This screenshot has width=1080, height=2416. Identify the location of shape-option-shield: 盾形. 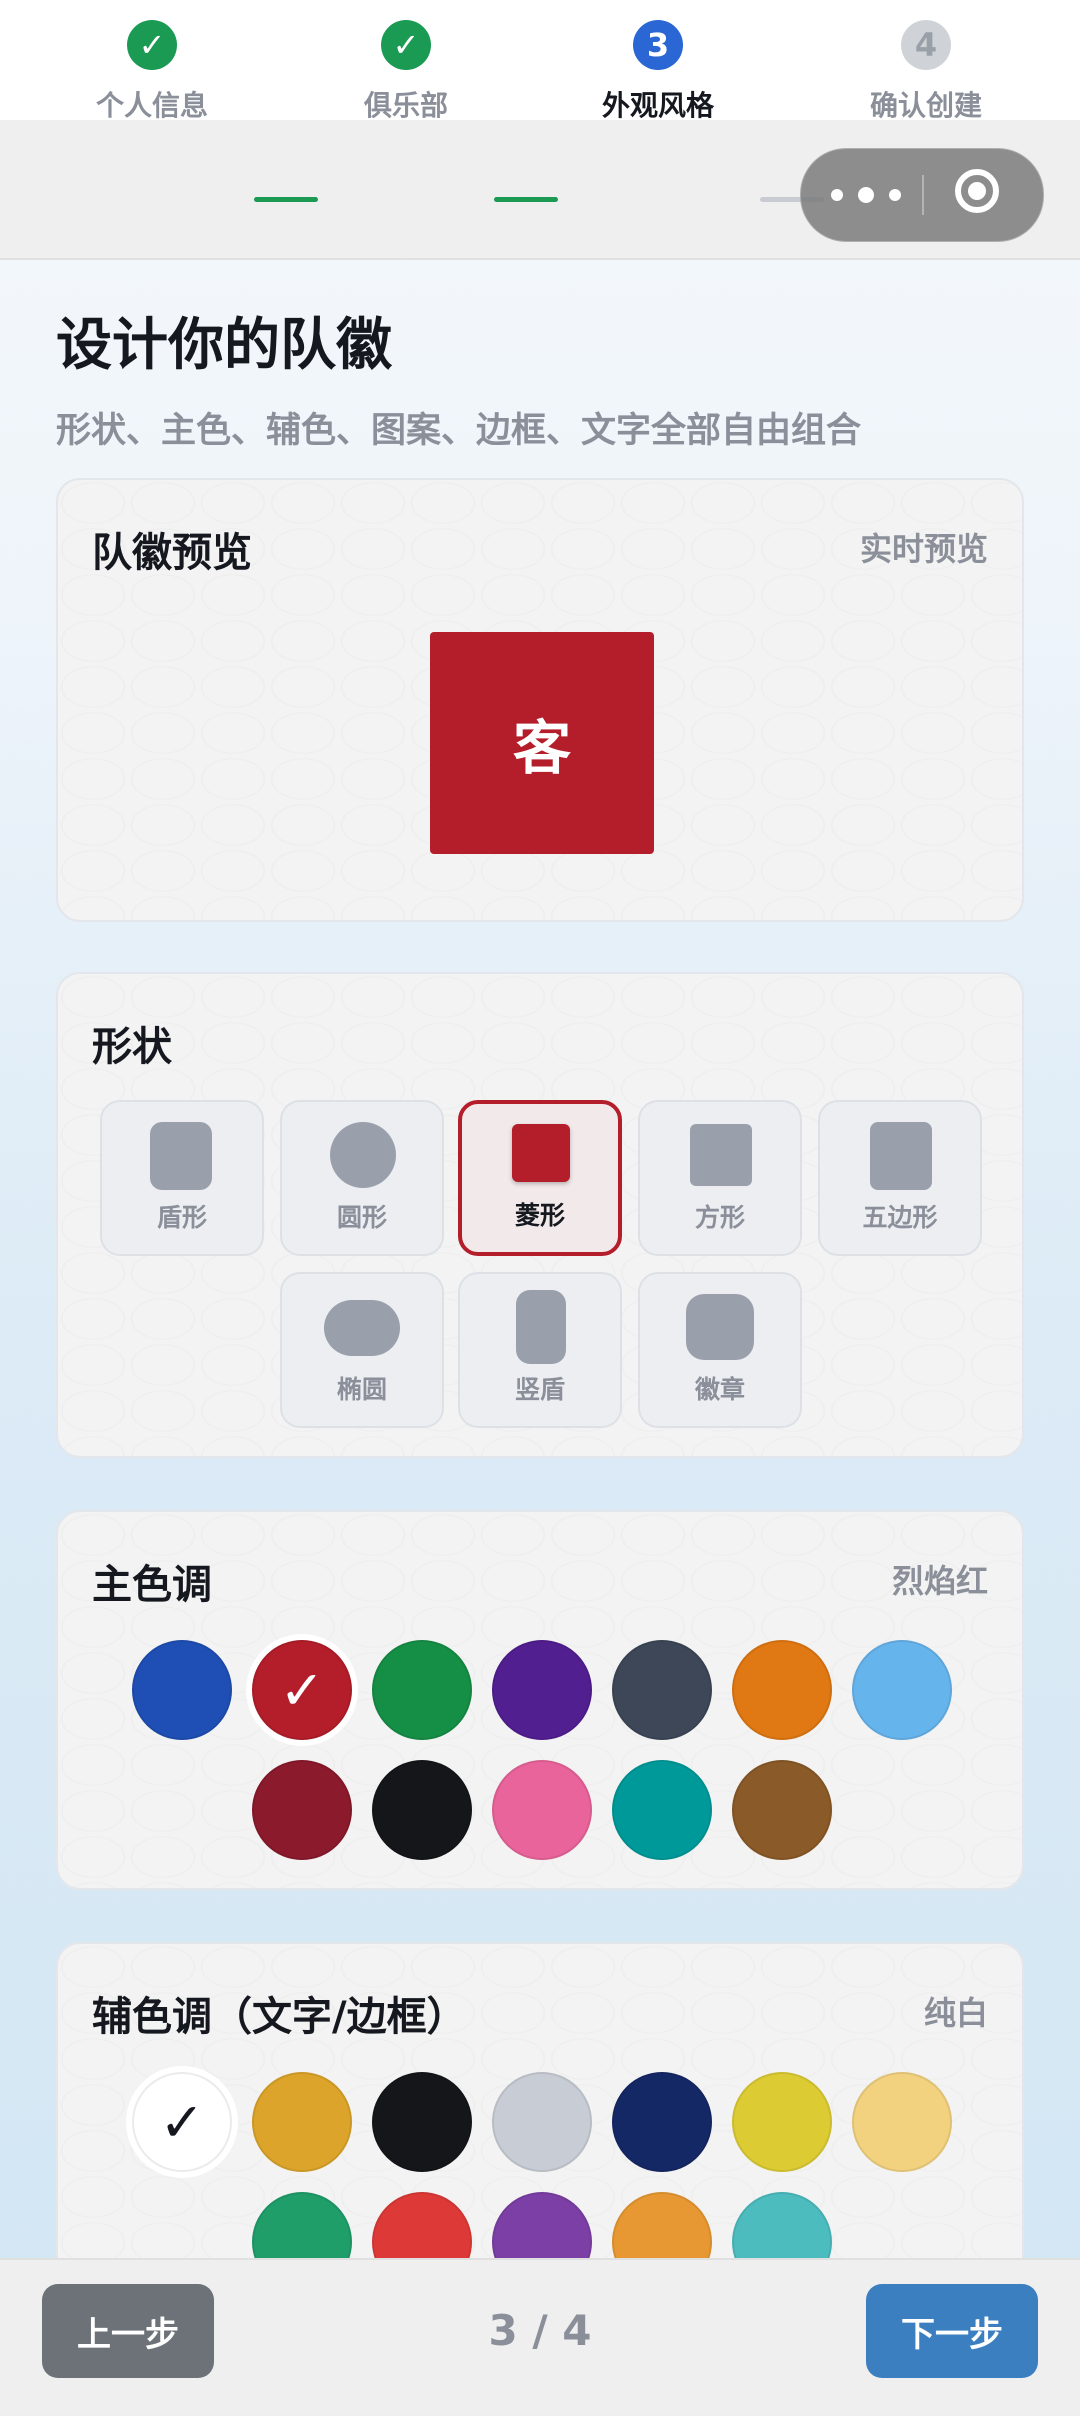
(182, 1178).